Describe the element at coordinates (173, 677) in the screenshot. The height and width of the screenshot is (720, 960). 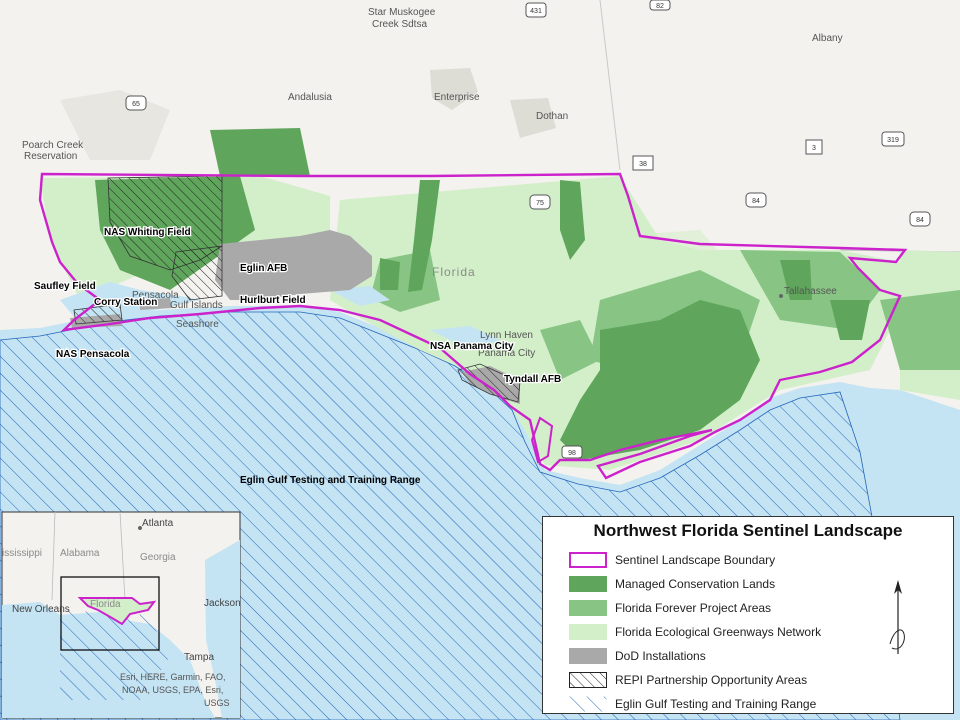
I see `inset-credit-1: Esri, HERE, Garmin, FAO,` at that location.